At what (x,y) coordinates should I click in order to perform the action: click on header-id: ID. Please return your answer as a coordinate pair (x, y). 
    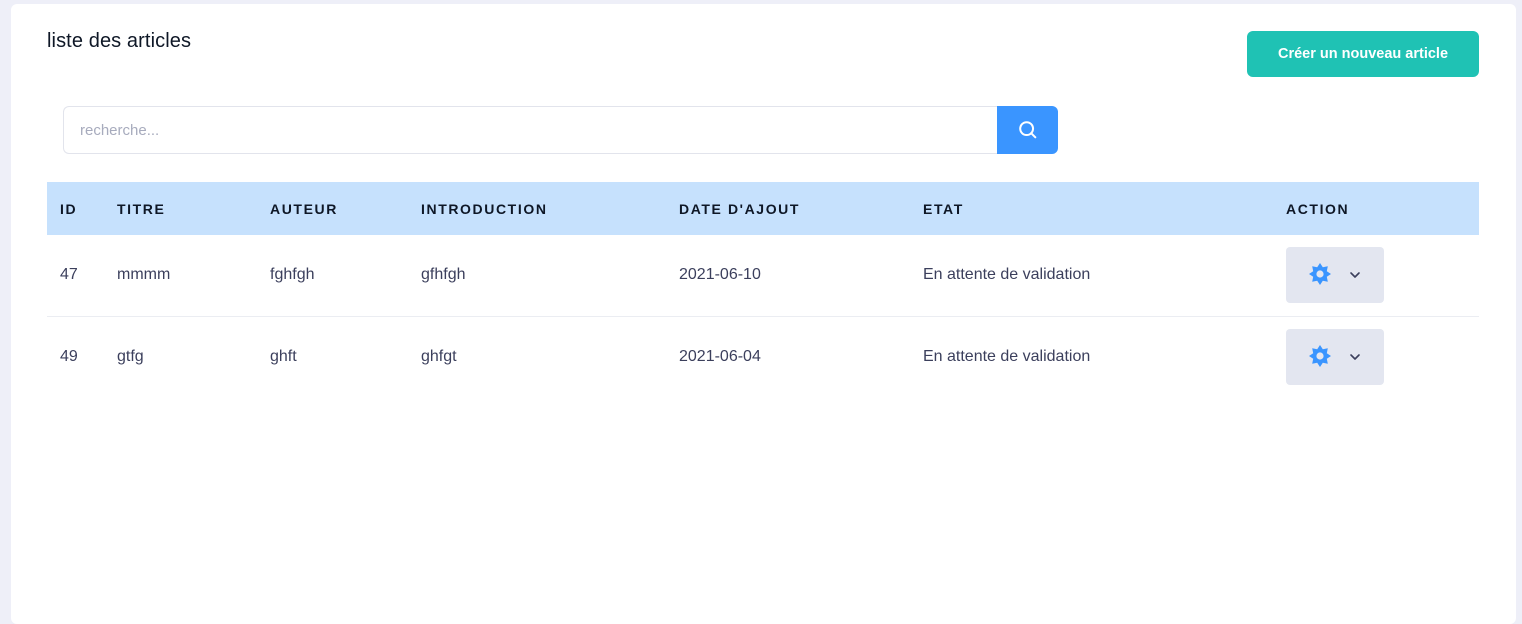
    Looking at the image, I should click on (69, 208).